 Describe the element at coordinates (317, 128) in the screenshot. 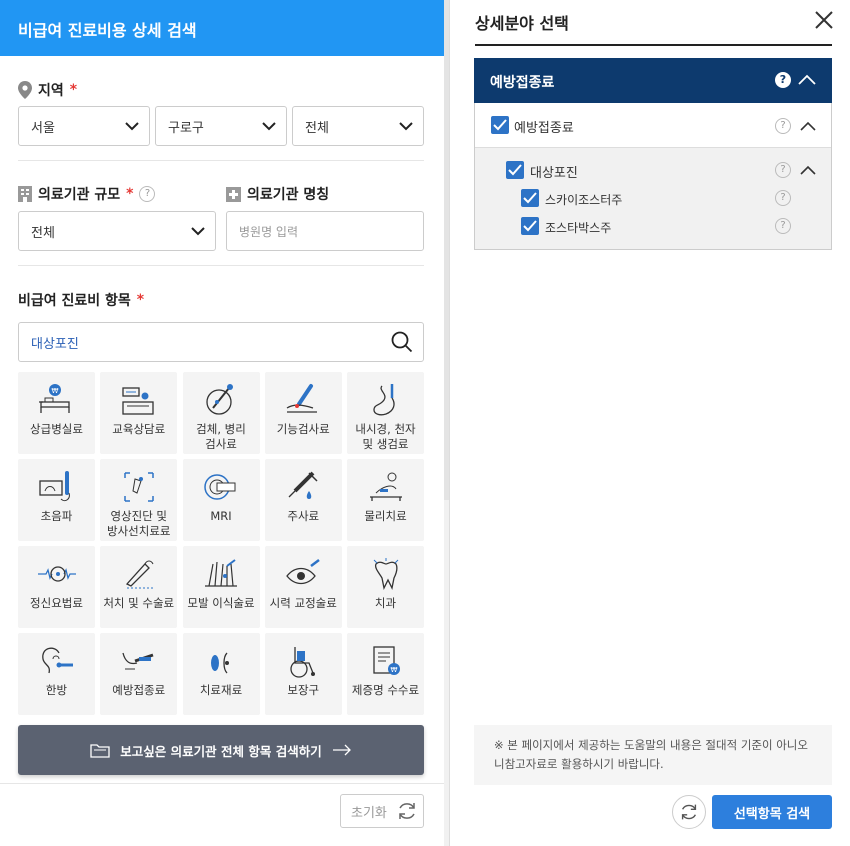

I see `dong-select-value: 전체` at that location.